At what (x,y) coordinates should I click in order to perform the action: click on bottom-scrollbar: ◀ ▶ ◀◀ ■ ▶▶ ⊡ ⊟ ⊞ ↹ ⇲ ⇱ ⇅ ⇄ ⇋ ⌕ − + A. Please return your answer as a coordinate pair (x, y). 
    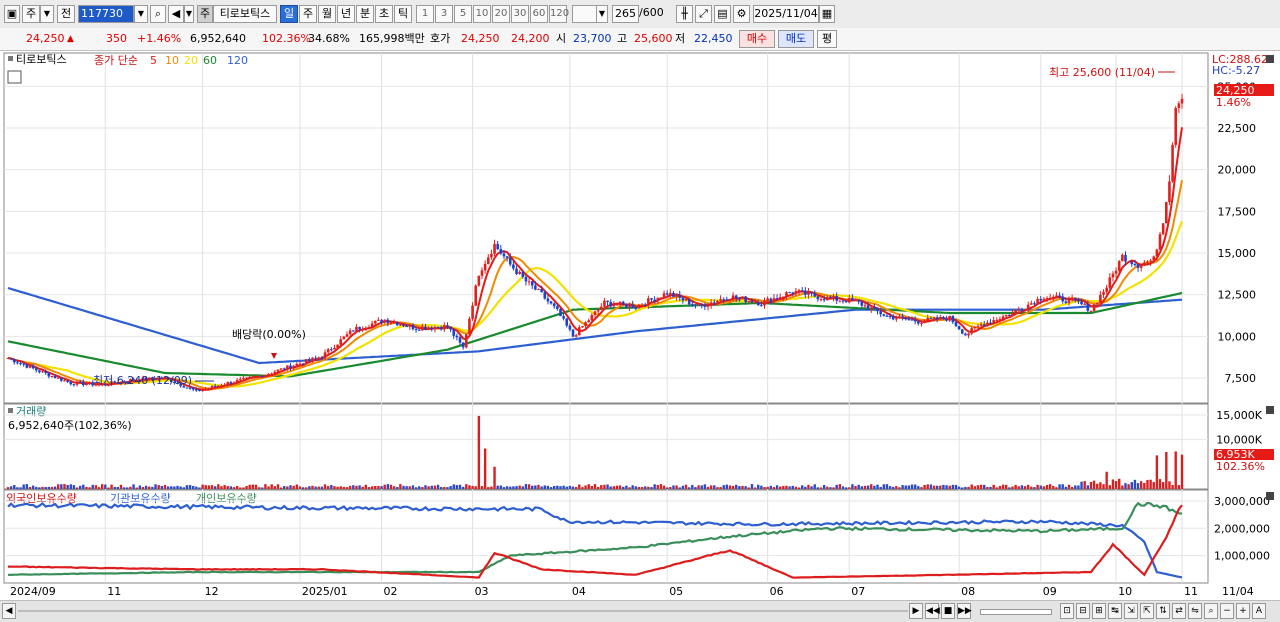
    Looking at the image, I should click on (640, 611).